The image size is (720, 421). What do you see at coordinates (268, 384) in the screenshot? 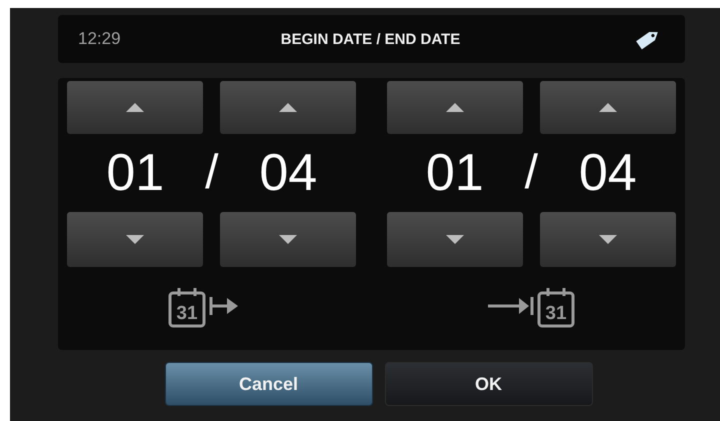
I see `cancel-button: Cancel` at bounding box center [268, 384].